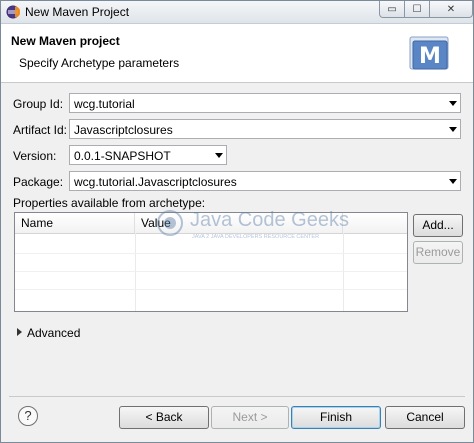 Image resolution: width=474 pixels, height=443 pixels. I want to click on minimize-icon: ▭, so click(392, 9).